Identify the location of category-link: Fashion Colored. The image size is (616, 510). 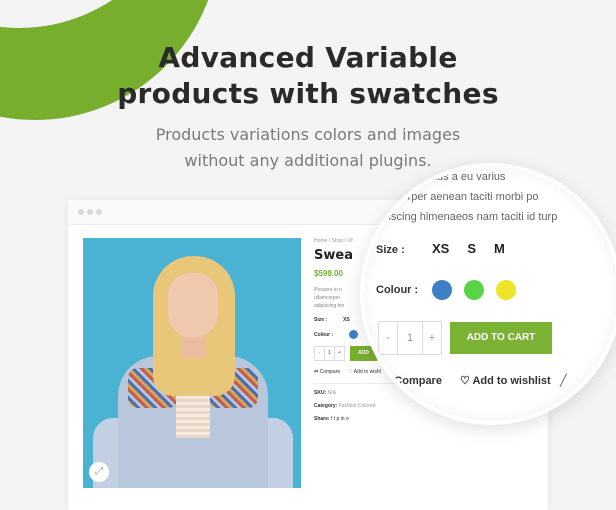
(357, 406).